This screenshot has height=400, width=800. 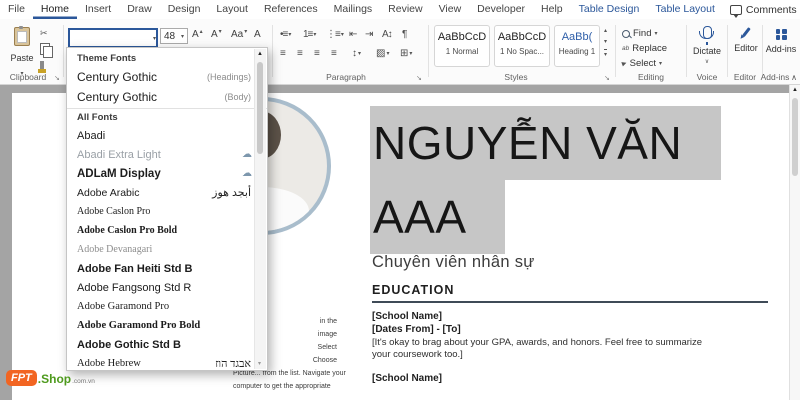 What do you see at coordinates (167, 192) in the screenshot?
I see `font-option: Adobe Arabic أبجد هوز` at bounding box center [167, 192].